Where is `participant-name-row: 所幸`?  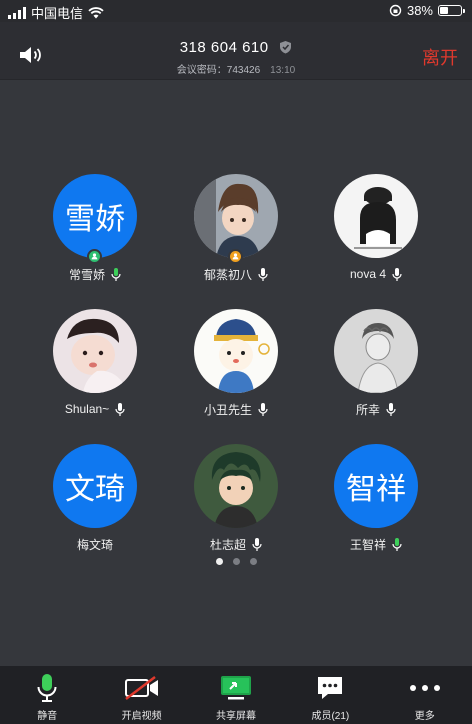 participant-name-row: 所幸 is located at coordinates (376, 409).